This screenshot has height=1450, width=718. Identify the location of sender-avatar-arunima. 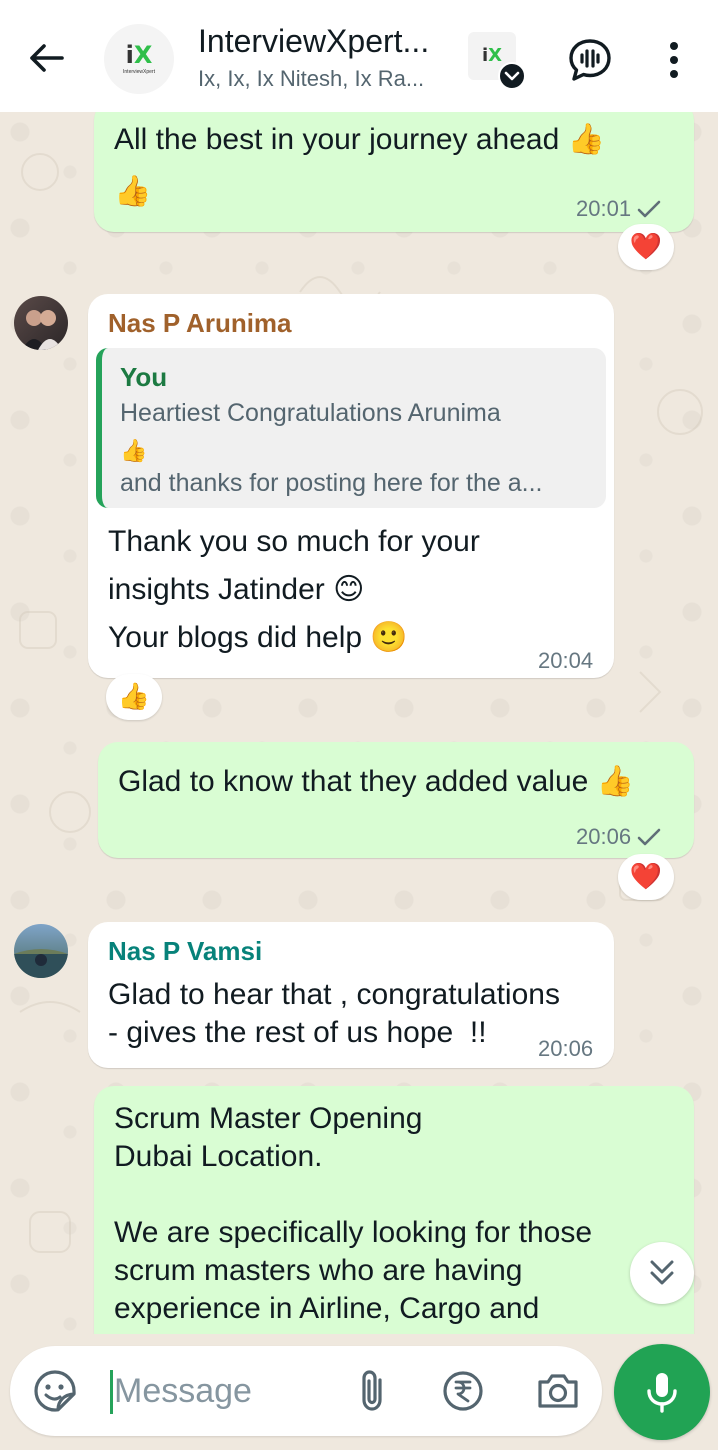
(41, 323).